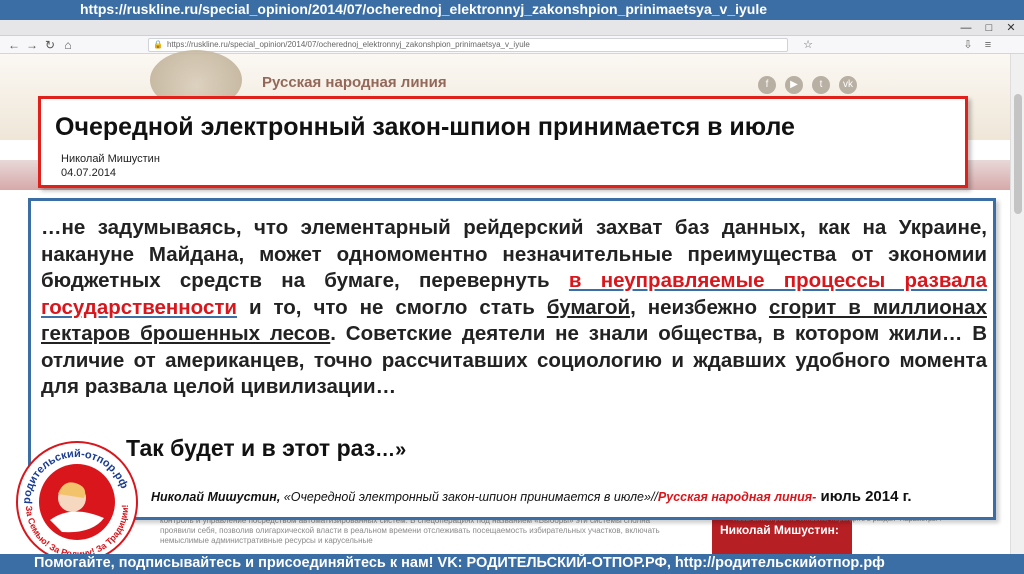 This screenshot has height=574, width=1024. Describe the element at coordinates (966, 28) in the screenshot. I see `minimize-button: —` at that location.